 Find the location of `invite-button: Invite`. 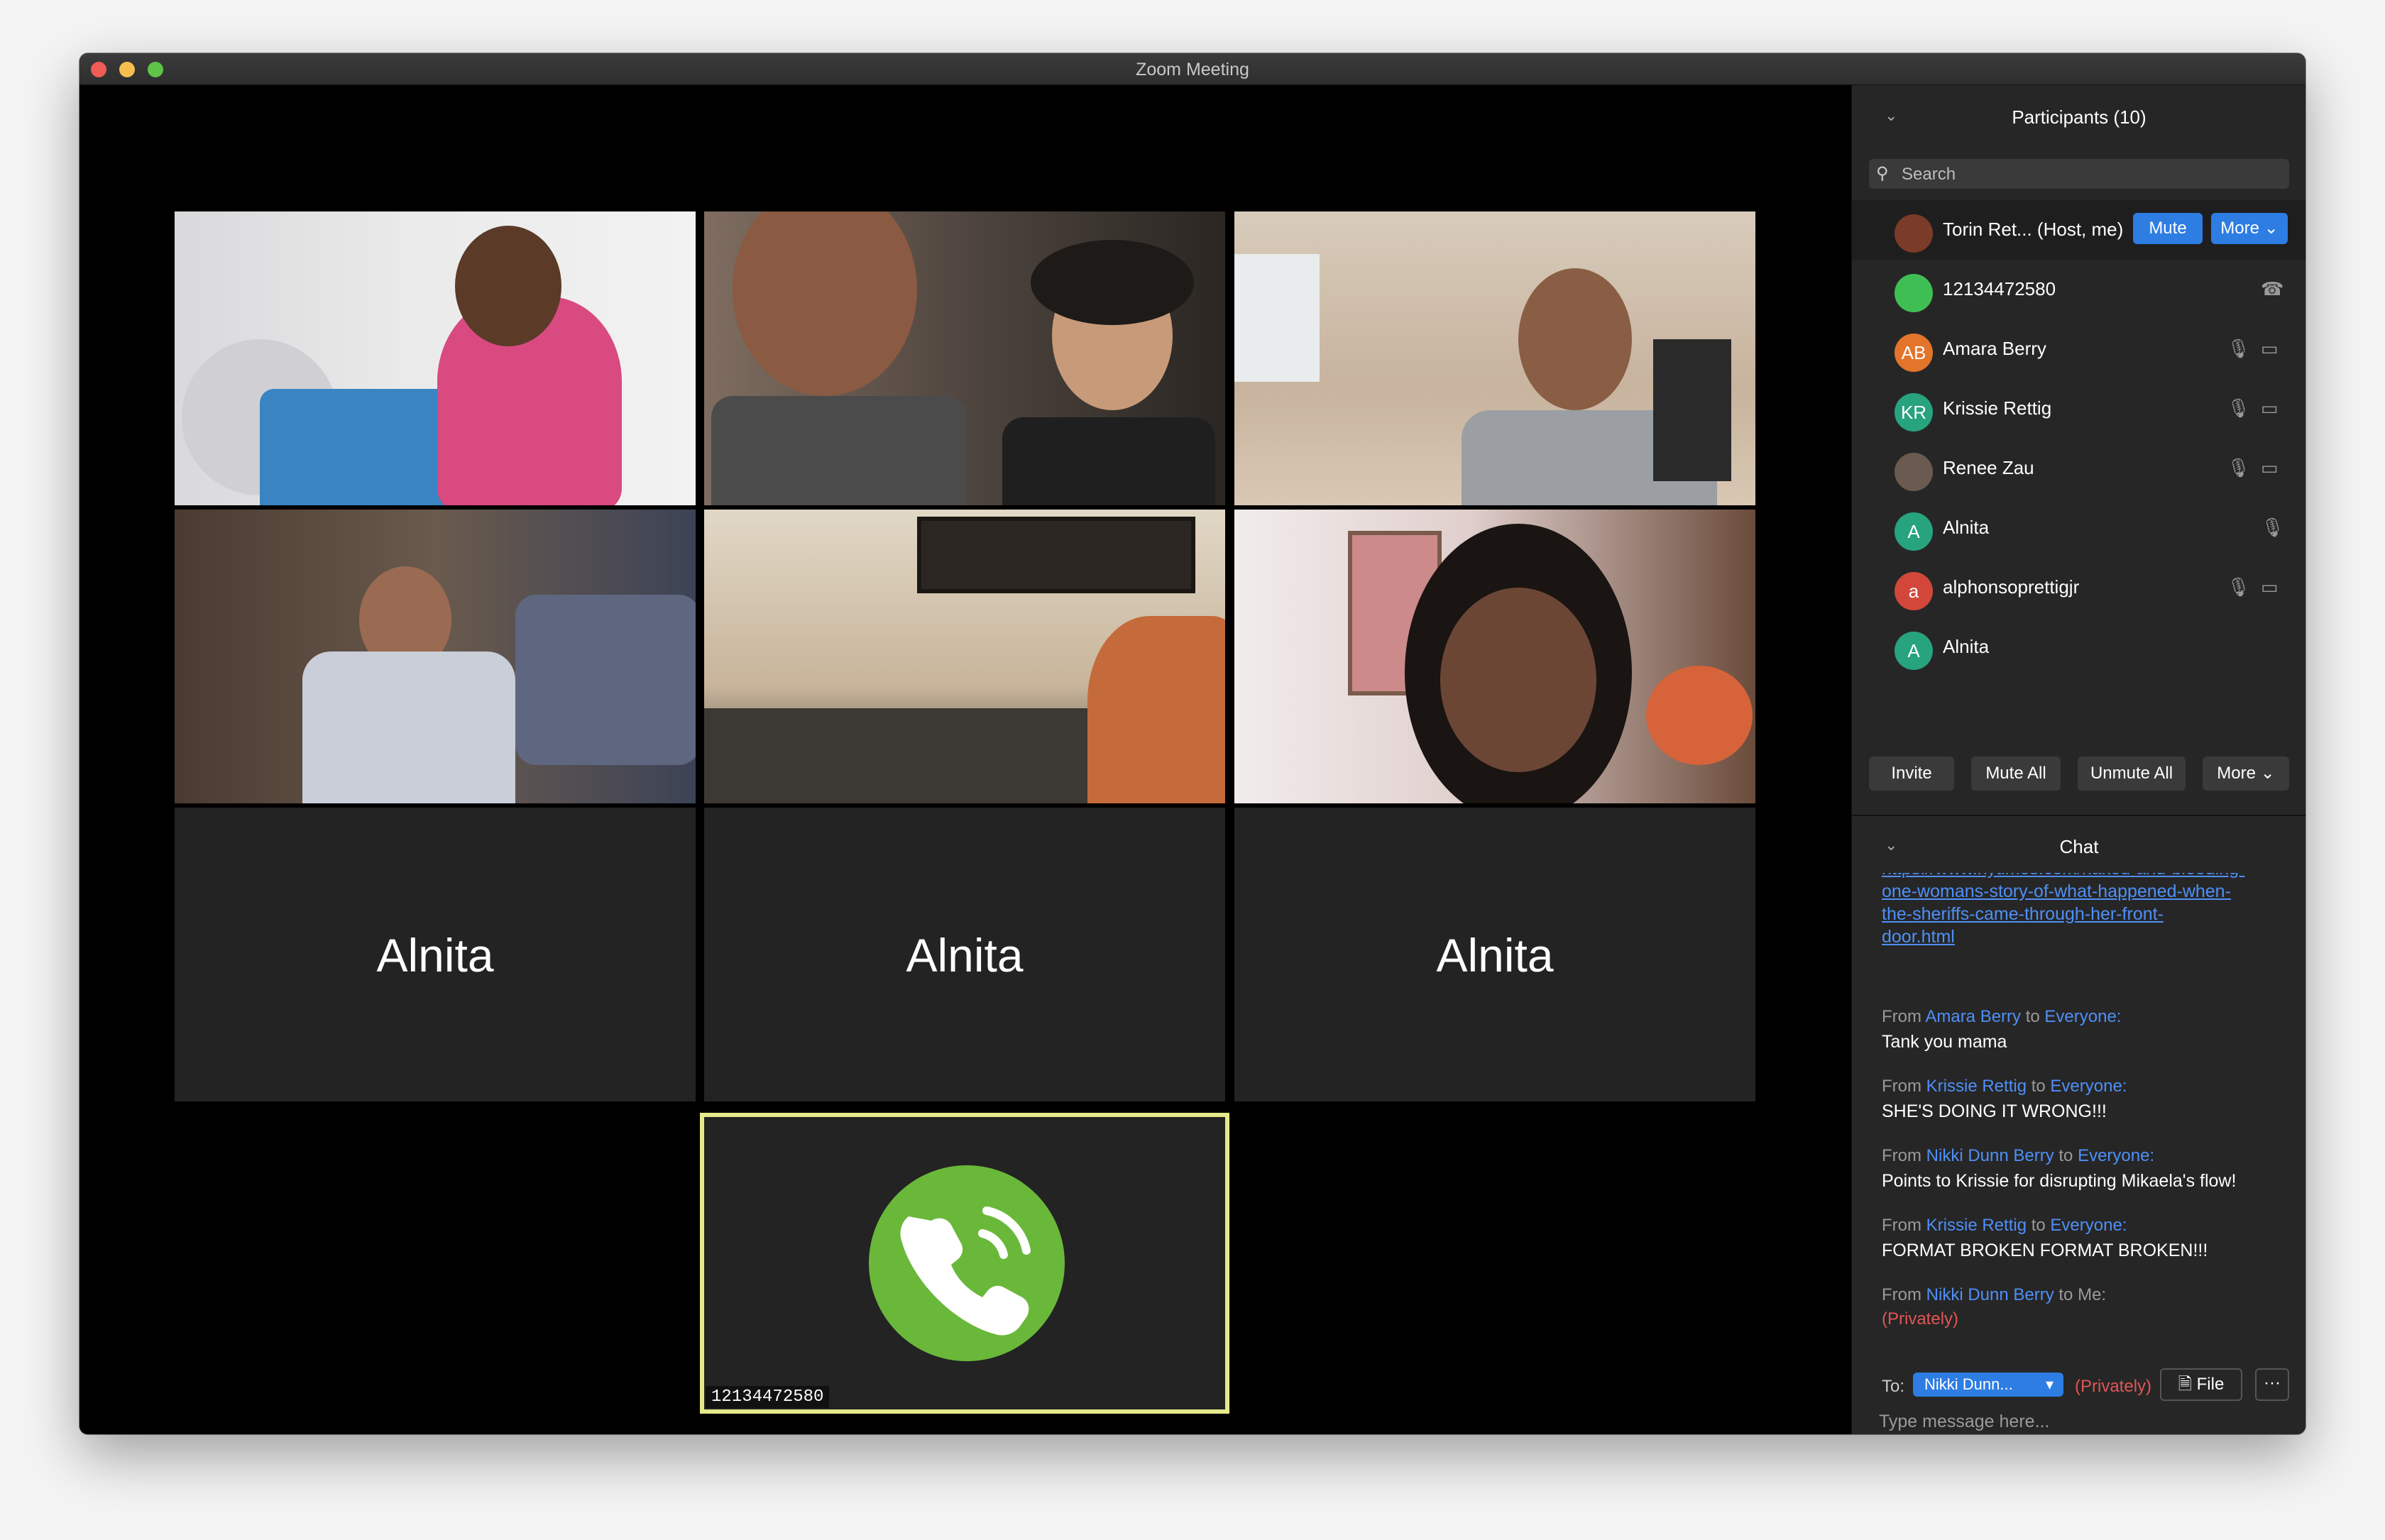

invite-button: Invite is located at coordinates (1911, 774).